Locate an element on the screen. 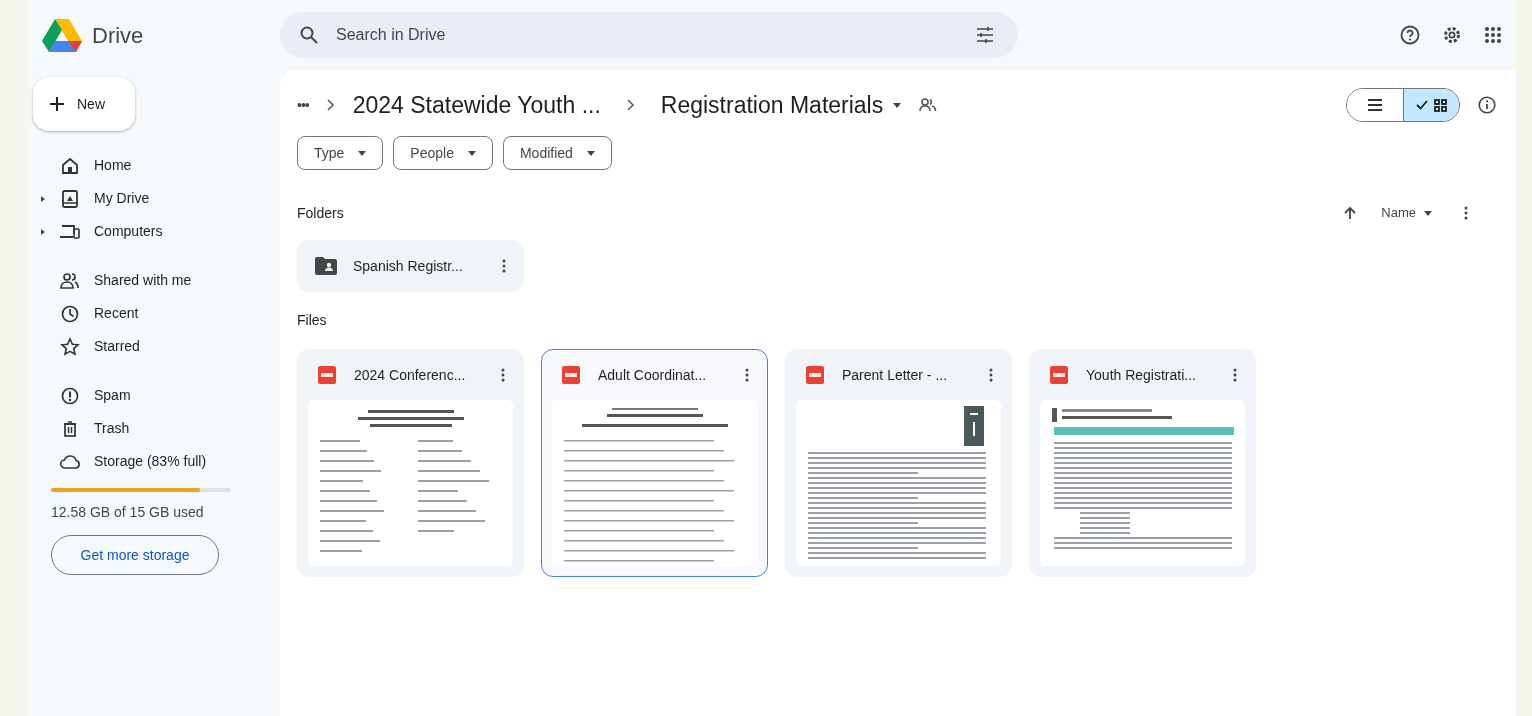  alert-icon is located at coordinates (70, 395).